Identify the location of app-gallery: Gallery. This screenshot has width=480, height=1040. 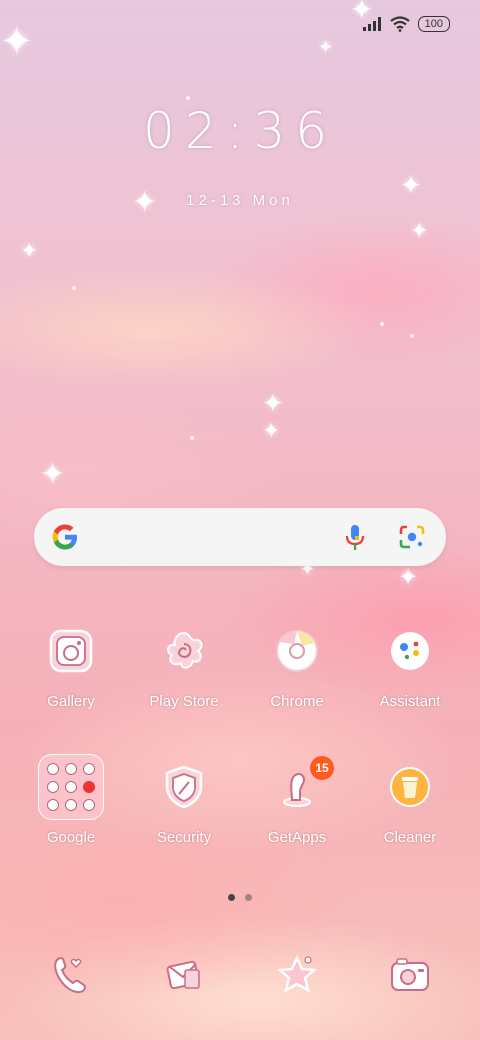
(71, 668).